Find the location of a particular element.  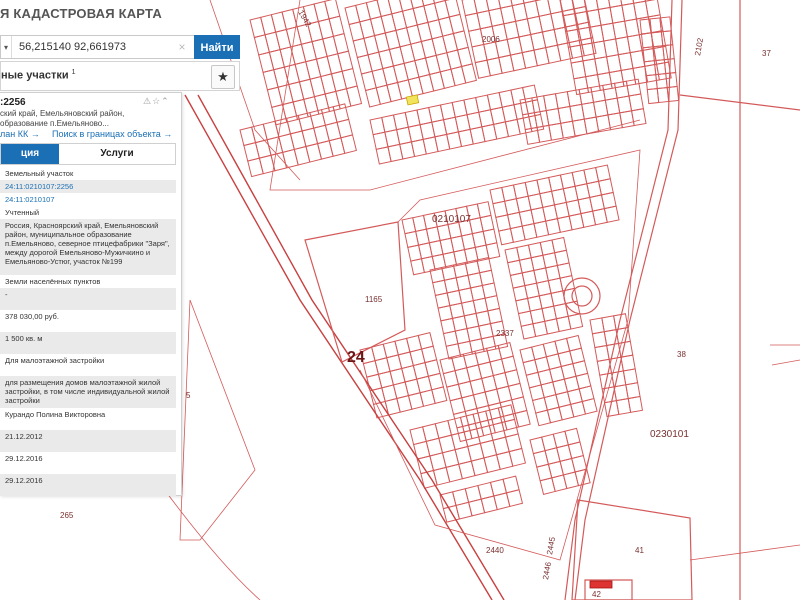

map-label-38: 38 is located at coordinates (681, 354).